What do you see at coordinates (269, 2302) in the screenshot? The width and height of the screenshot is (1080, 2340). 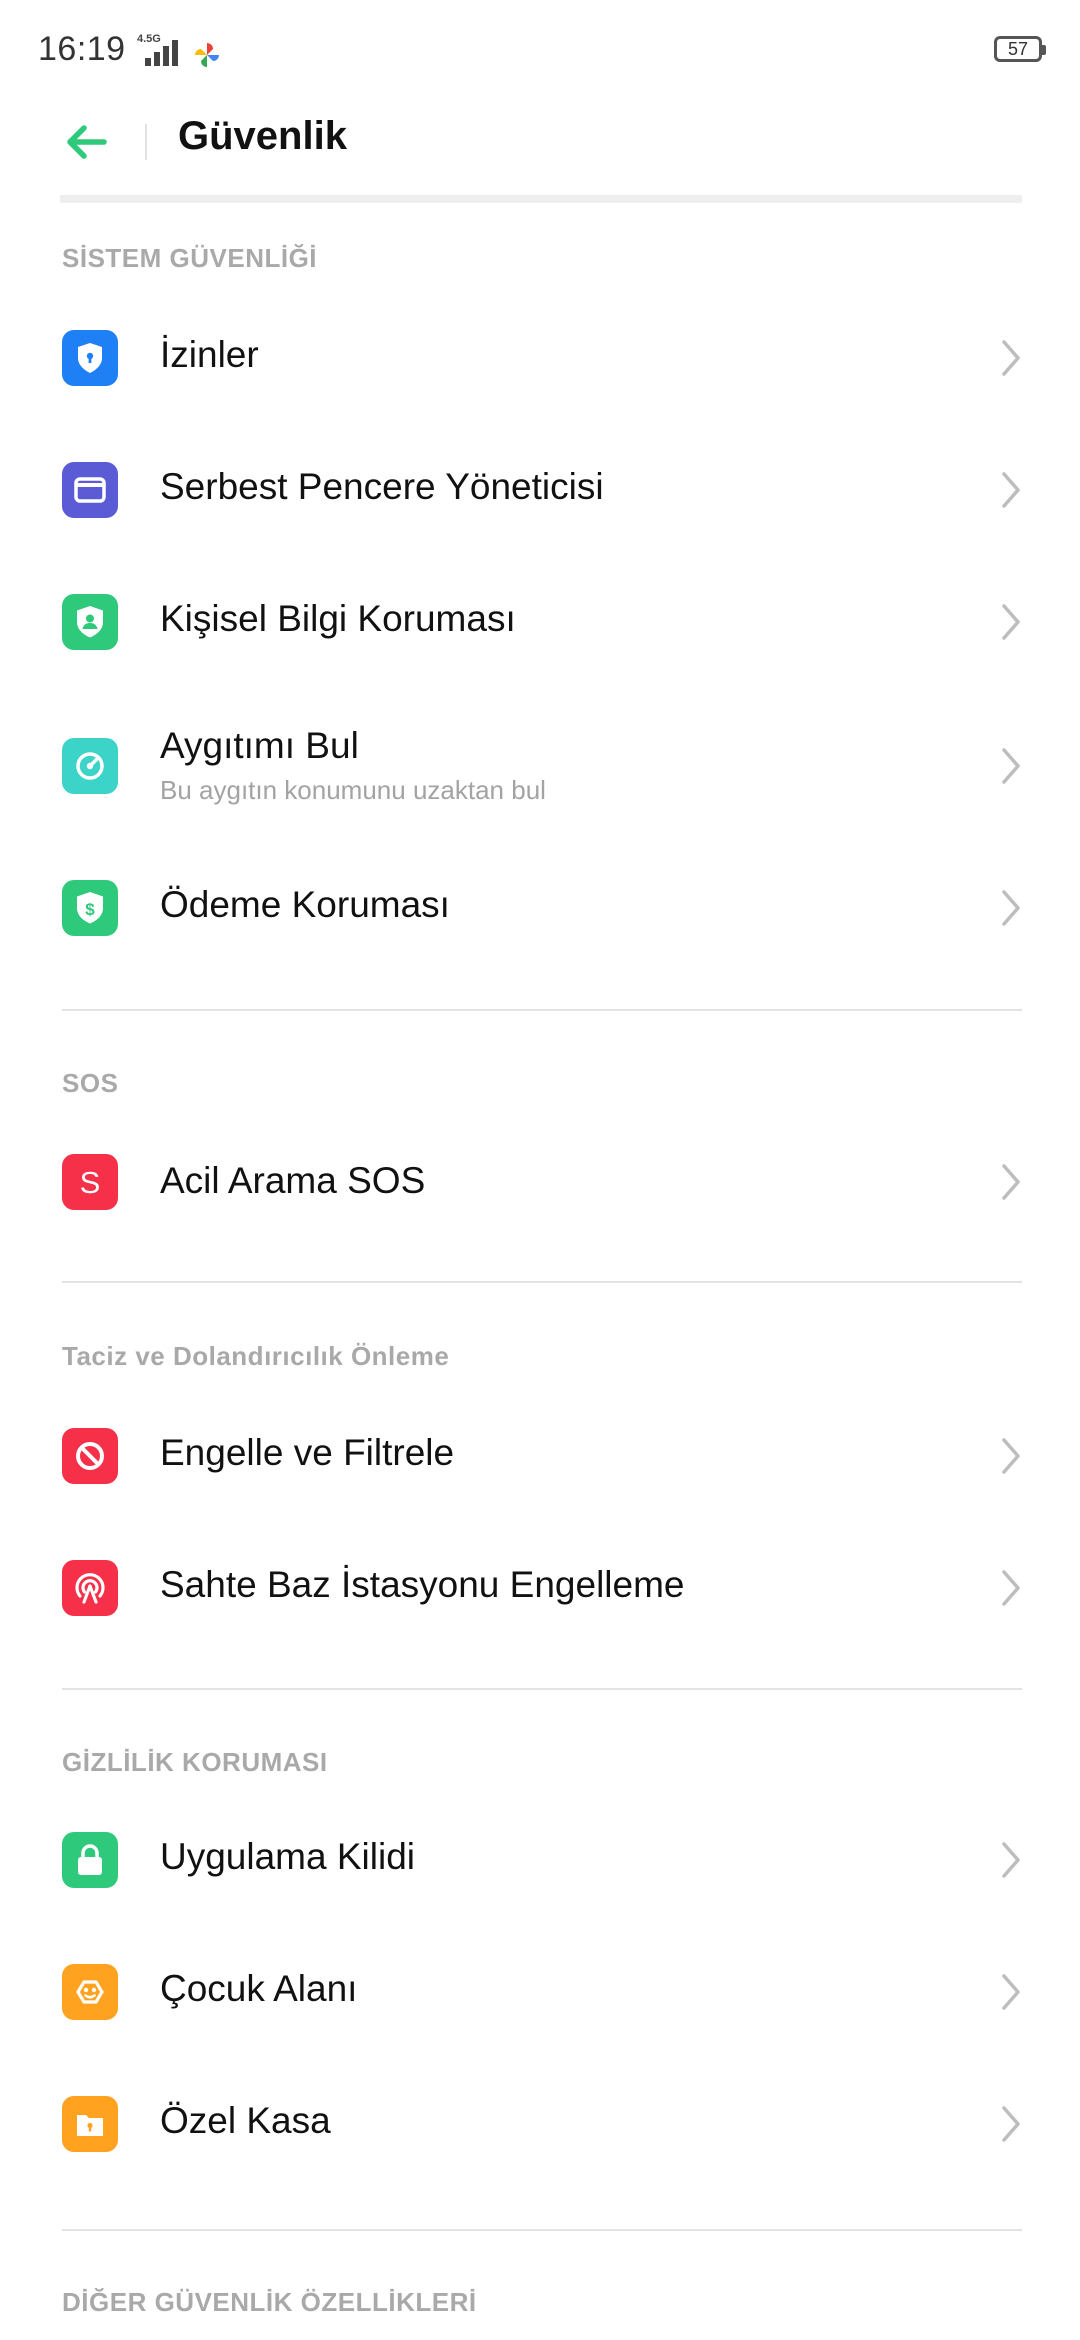 I see `section-header-other-security-features: DİĞER GÜVENLİK ÖZELLİKLERİ` at bounding box center [269, 2302].